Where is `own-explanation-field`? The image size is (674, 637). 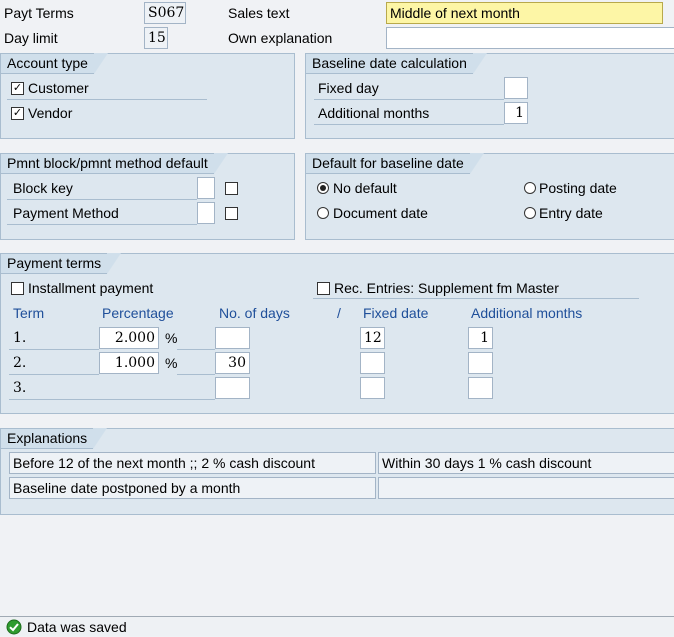 own-explanation-field is located at coordinates (530, 38).